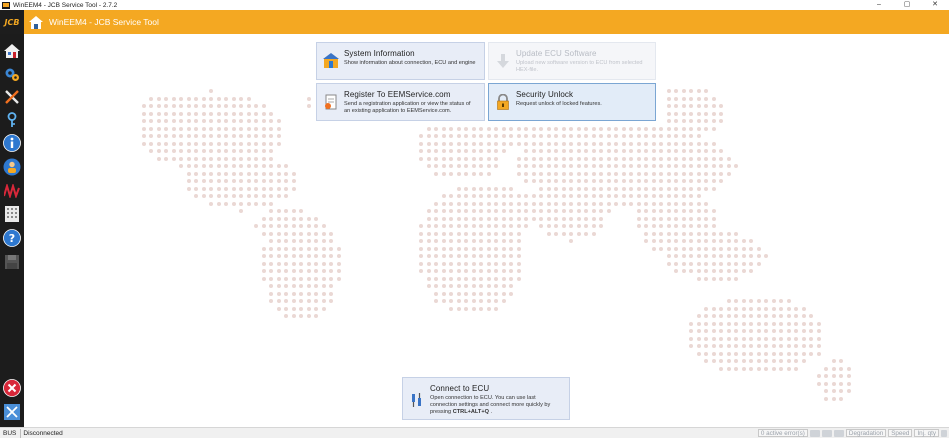  What do you see at coordinates (926, 433) in the screenshot?
I see `inj-qty-indicator: Inj. qty` at bounding box center [926, 433].